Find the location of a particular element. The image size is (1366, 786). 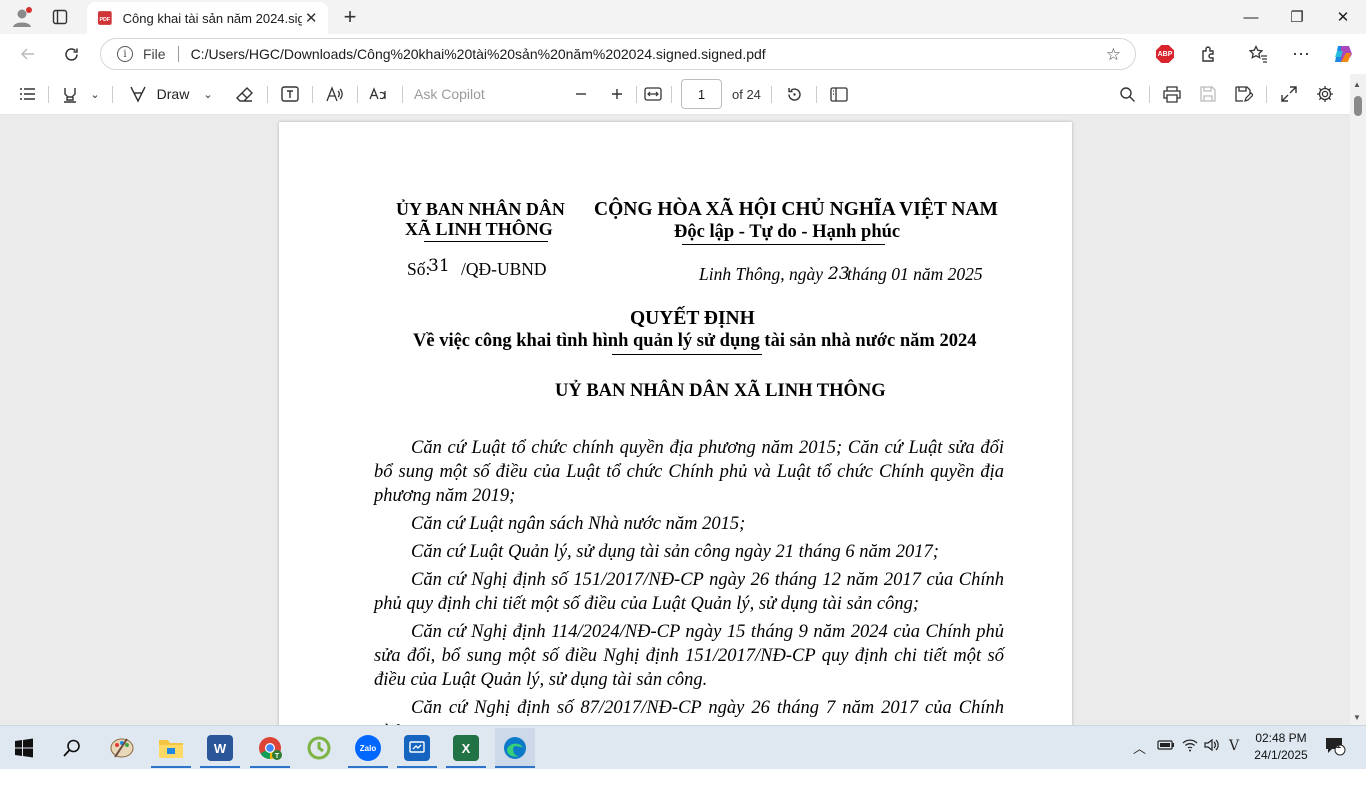

notification-center-button: 1 is located at coordinates (1335, 747).